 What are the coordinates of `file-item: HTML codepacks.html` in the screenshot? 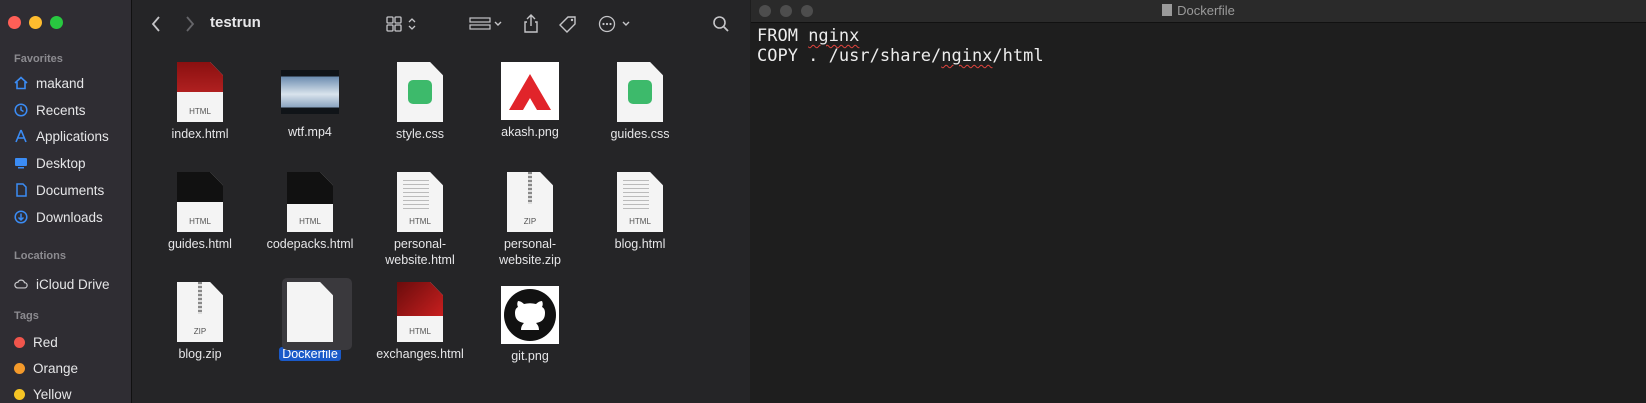 It's located at (310, 212).